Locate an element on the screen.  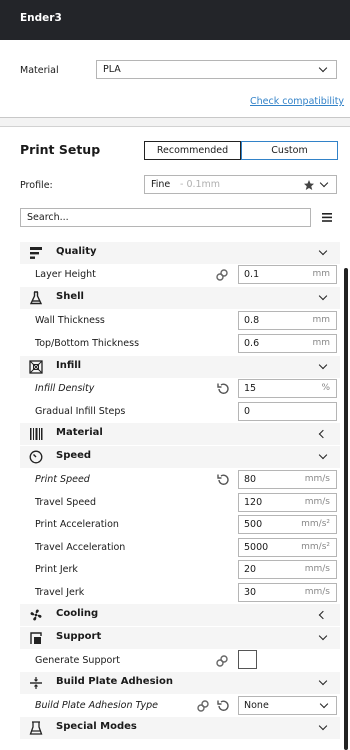
print-jerk-input: 20 mm/s is located at coordinates (287, 569).